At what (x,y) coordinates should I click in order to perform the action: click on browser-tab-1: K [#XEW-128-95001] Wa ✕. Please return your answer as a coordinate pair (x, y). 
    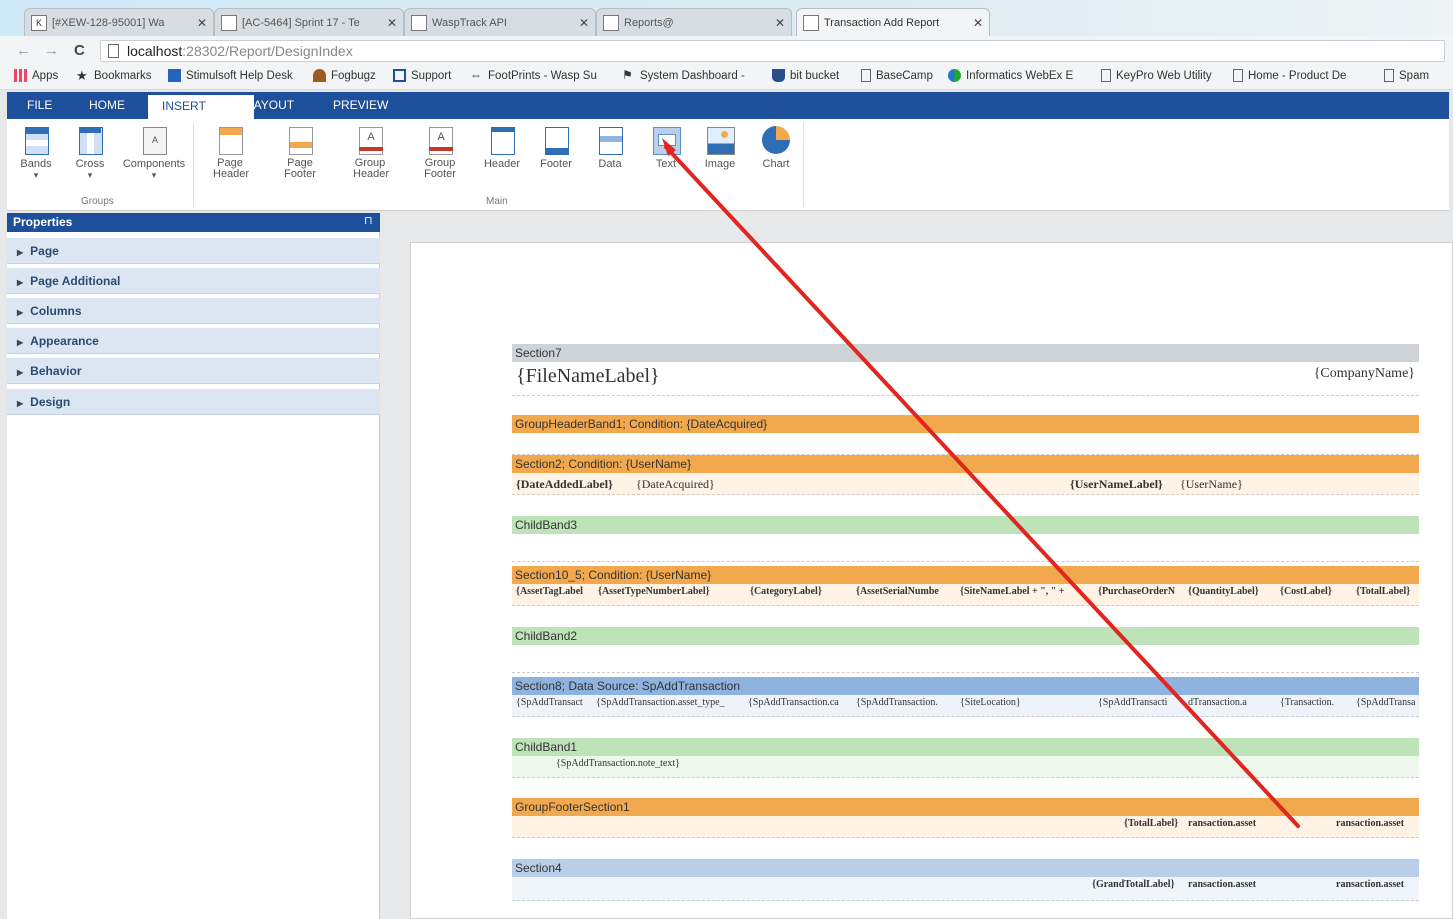
    Looking at the image, I should click on (119, 22).